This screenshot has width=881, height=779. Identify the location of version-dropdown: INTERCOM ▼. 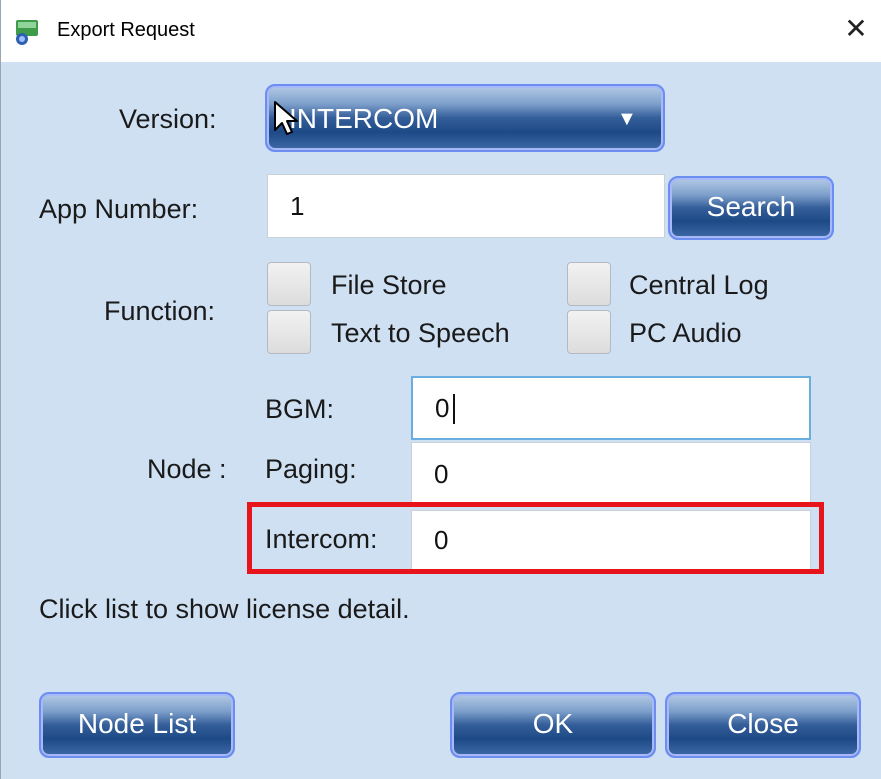
(465, 118).